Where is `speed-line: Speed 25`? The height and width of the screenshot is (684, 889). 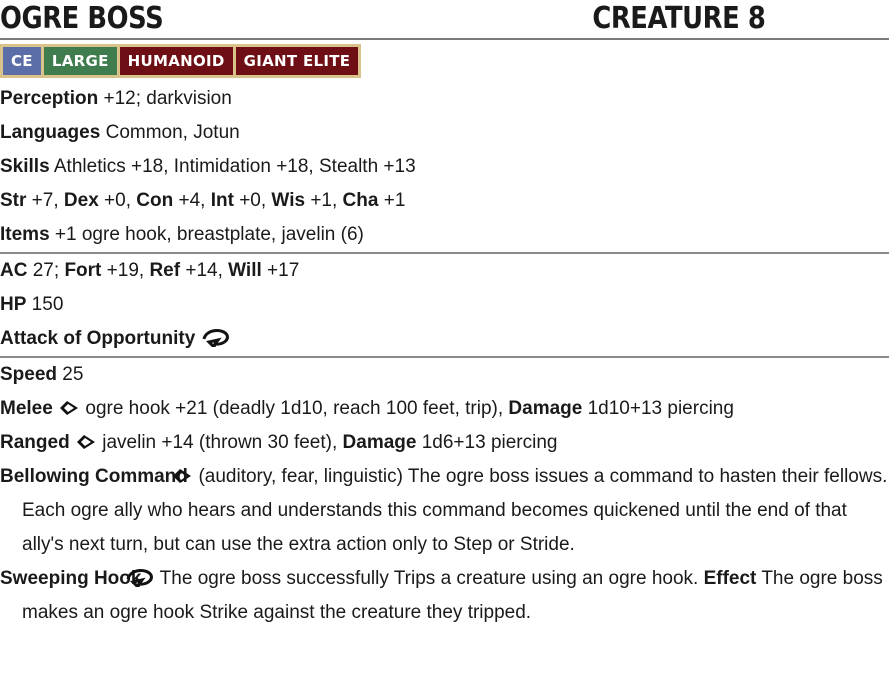
speed-line: Speed 25 is located at coordinates (444, 375).